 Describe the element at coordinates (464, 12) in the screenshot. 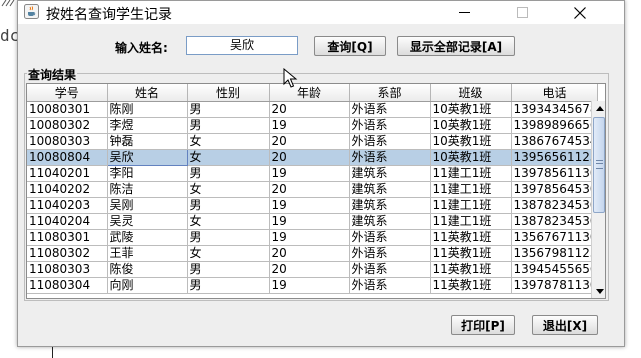

I see `minimize-button` at that location.